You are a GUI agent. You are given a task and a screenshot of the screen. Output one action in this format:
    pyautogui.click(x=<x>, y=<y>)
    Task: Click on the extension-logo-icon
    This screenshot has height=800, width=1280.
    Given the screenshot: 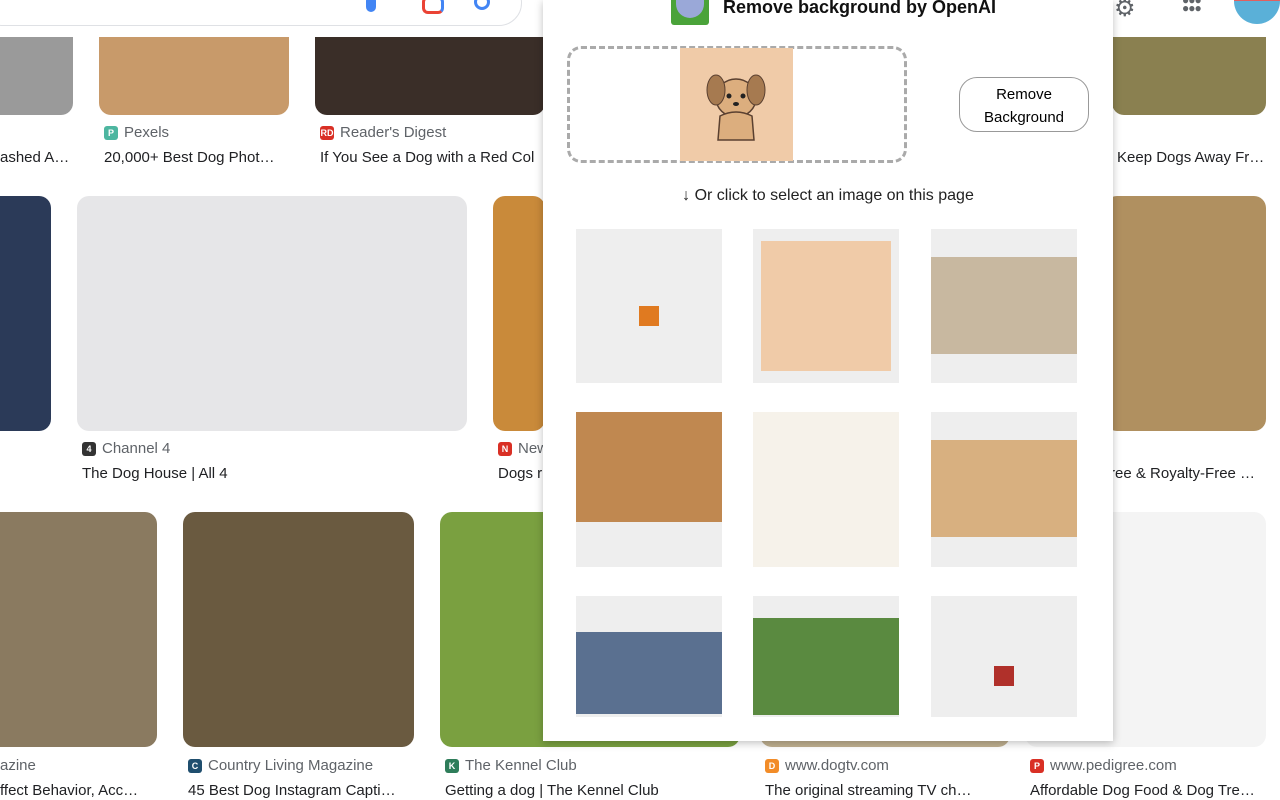 What is the action you would take?
    pyautogui.click(x=690, y=12)
    